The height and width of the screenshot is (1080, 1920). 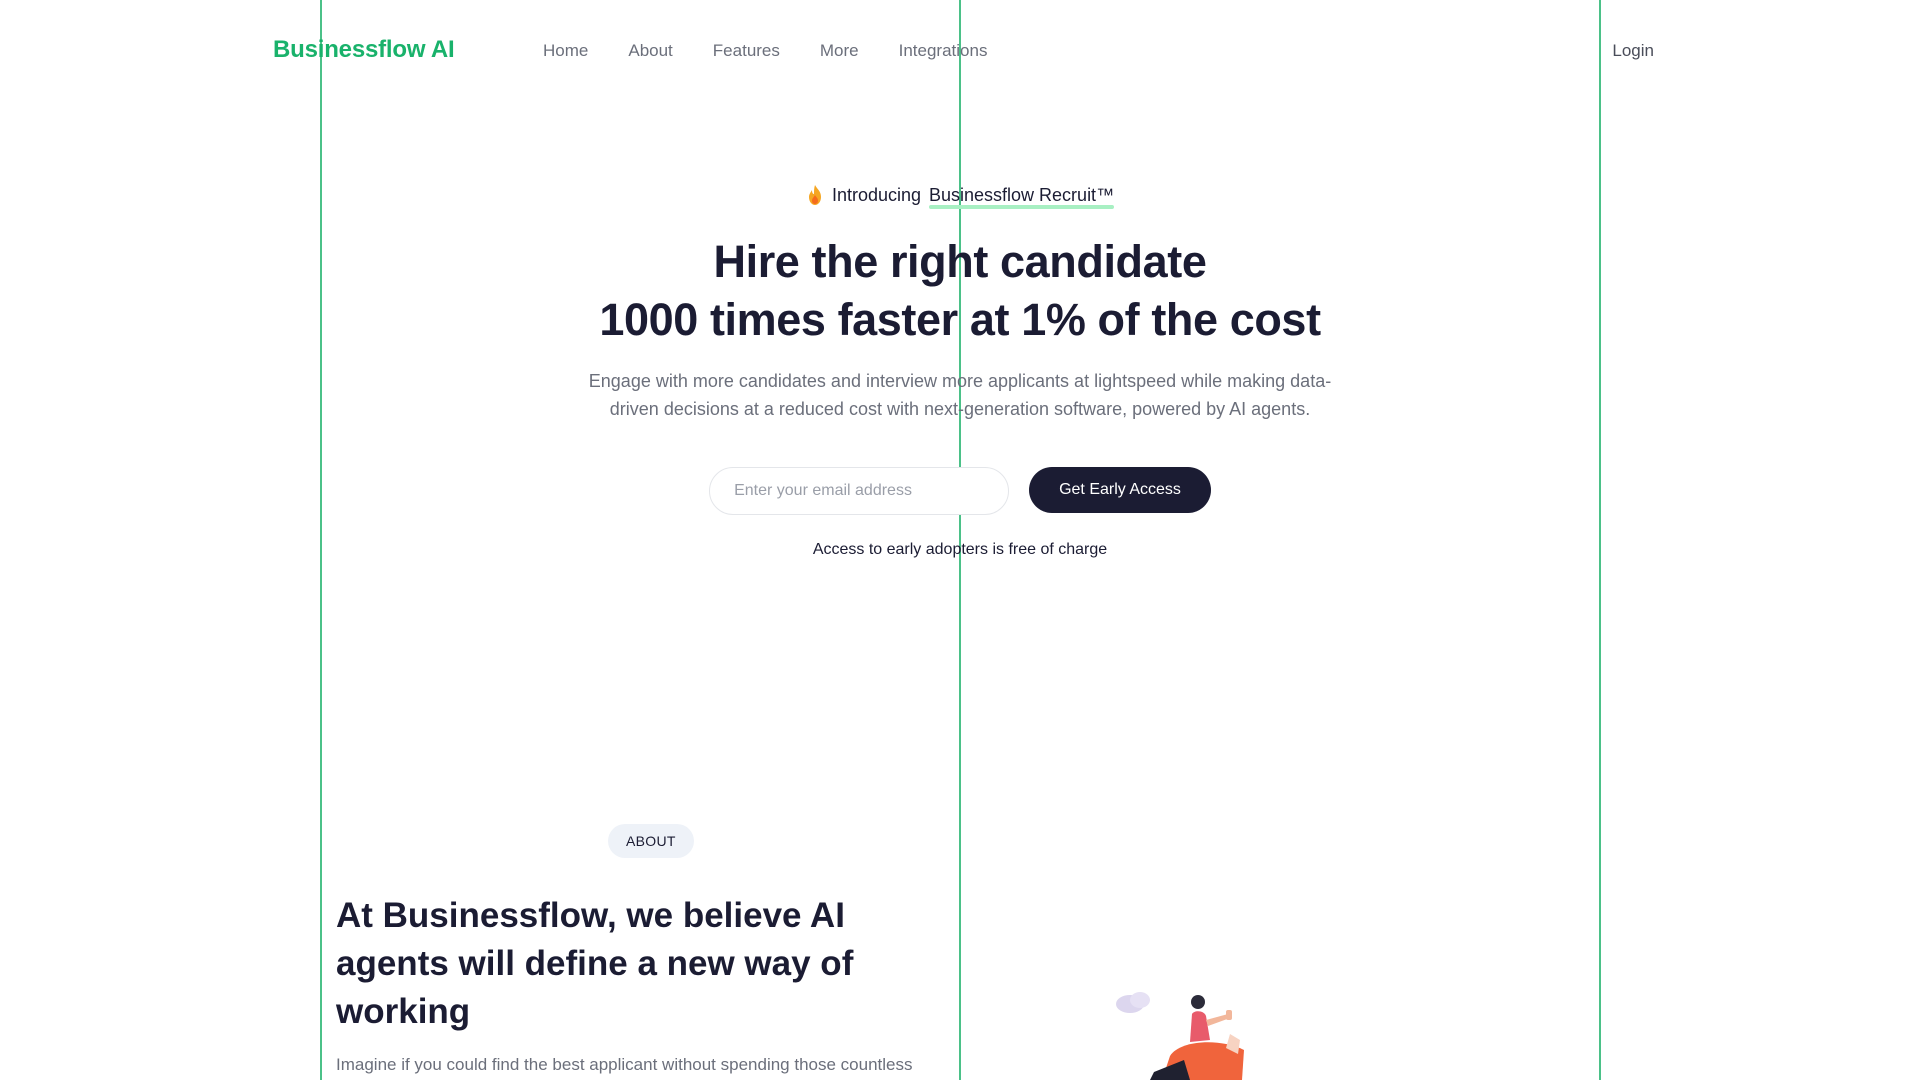 I want to click on nav-link-more: More, so click(x=839, y=51).